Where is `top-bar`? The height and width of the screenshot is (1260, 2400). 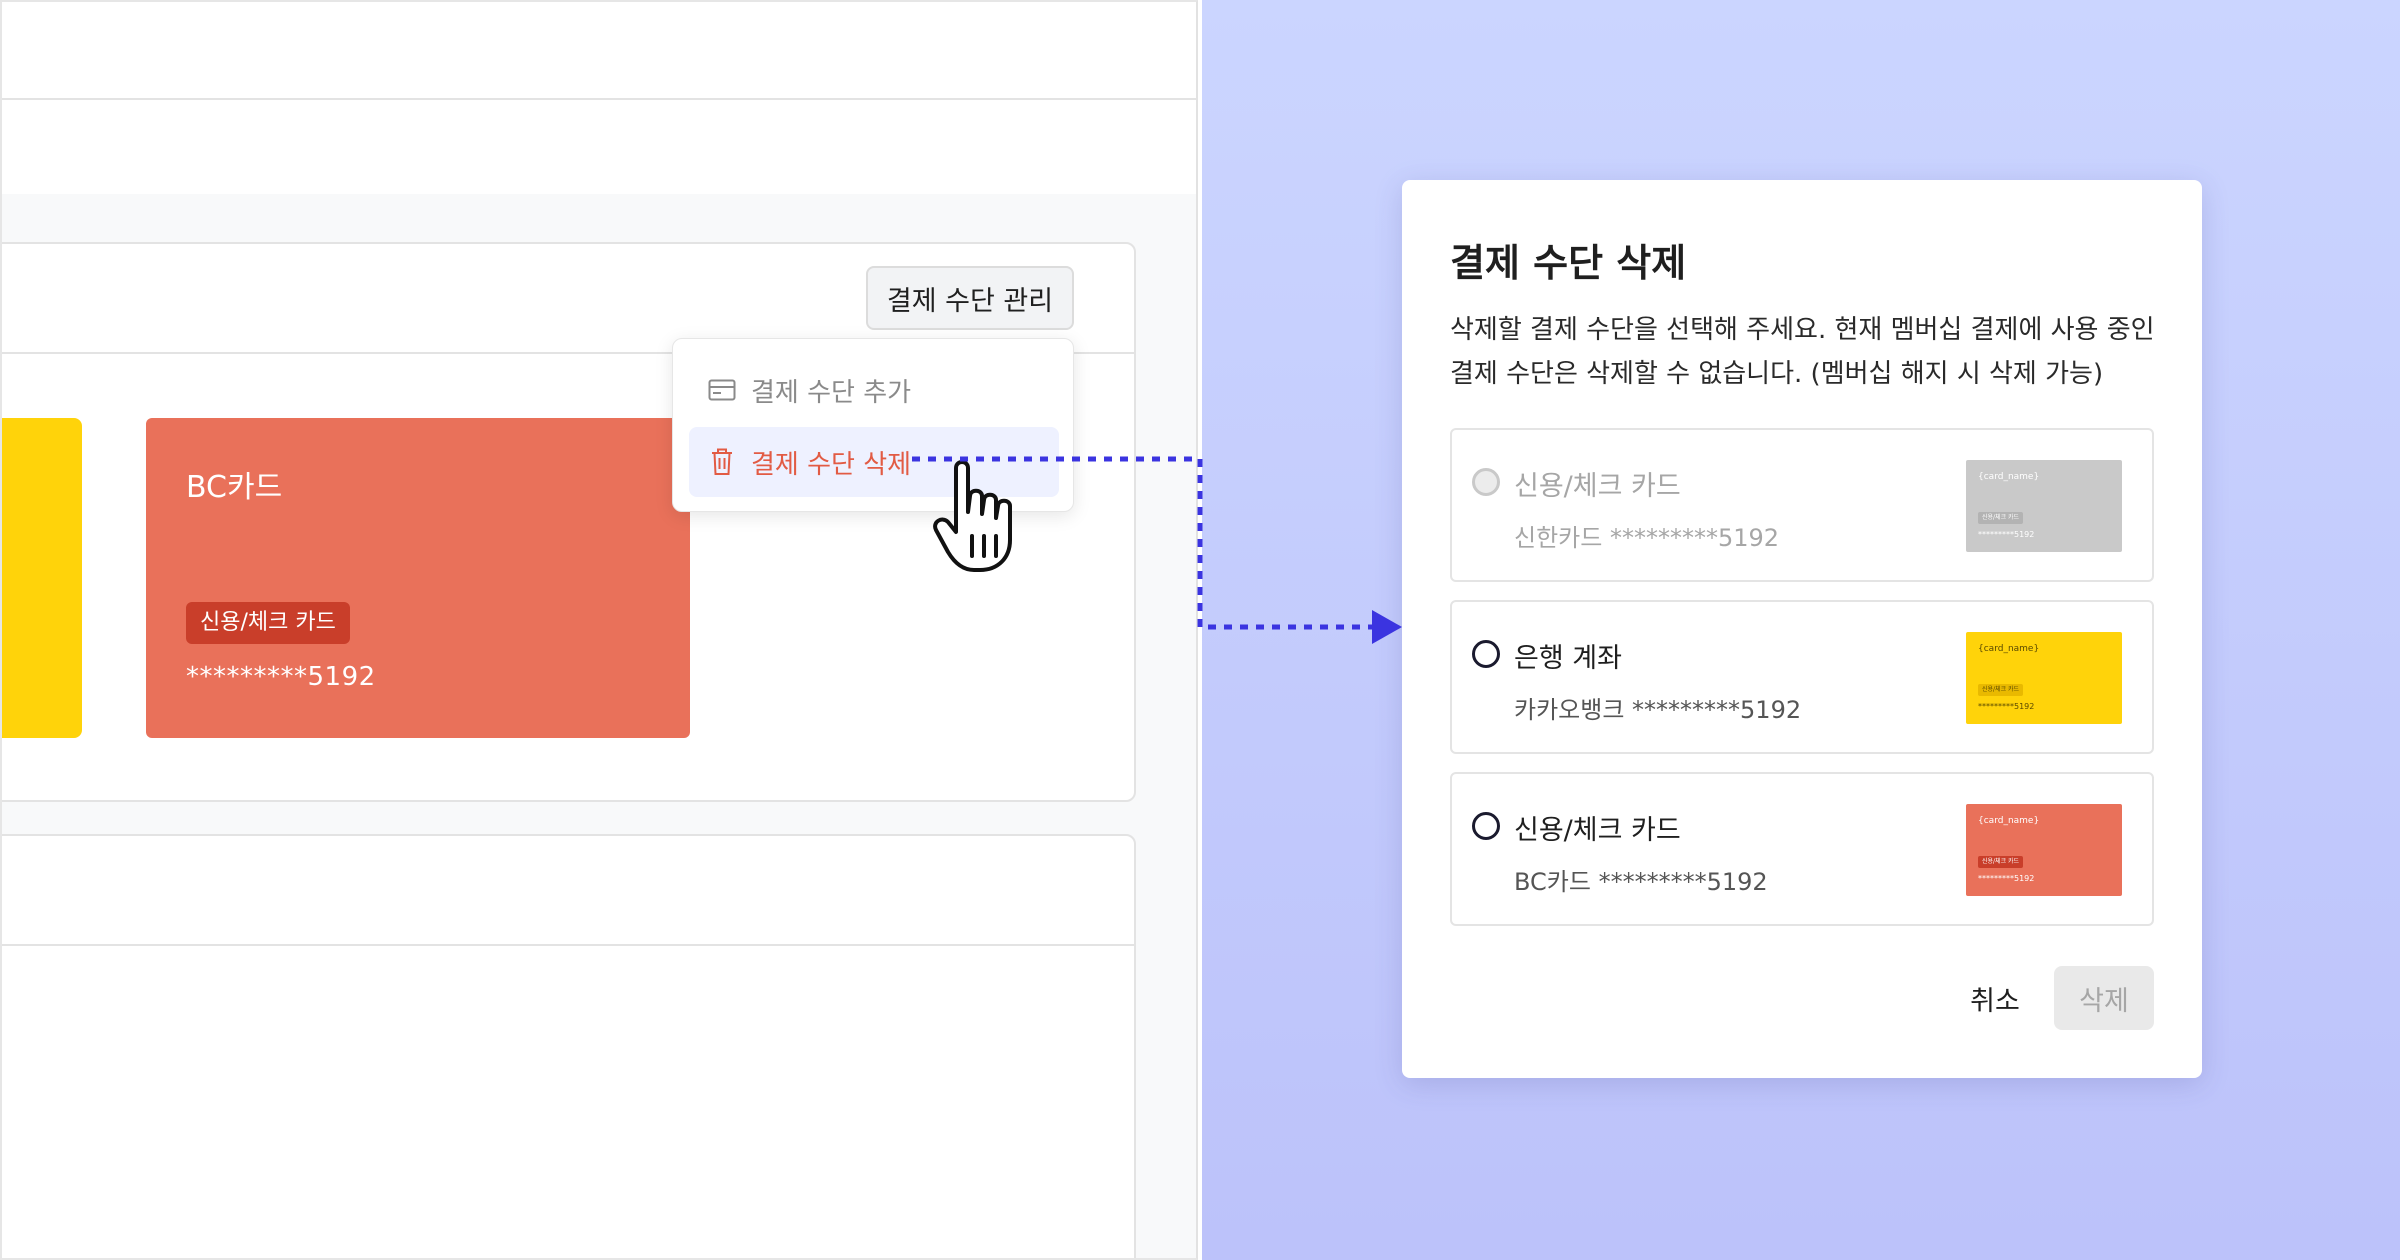 top-bar is located at coordinates (599, 51).